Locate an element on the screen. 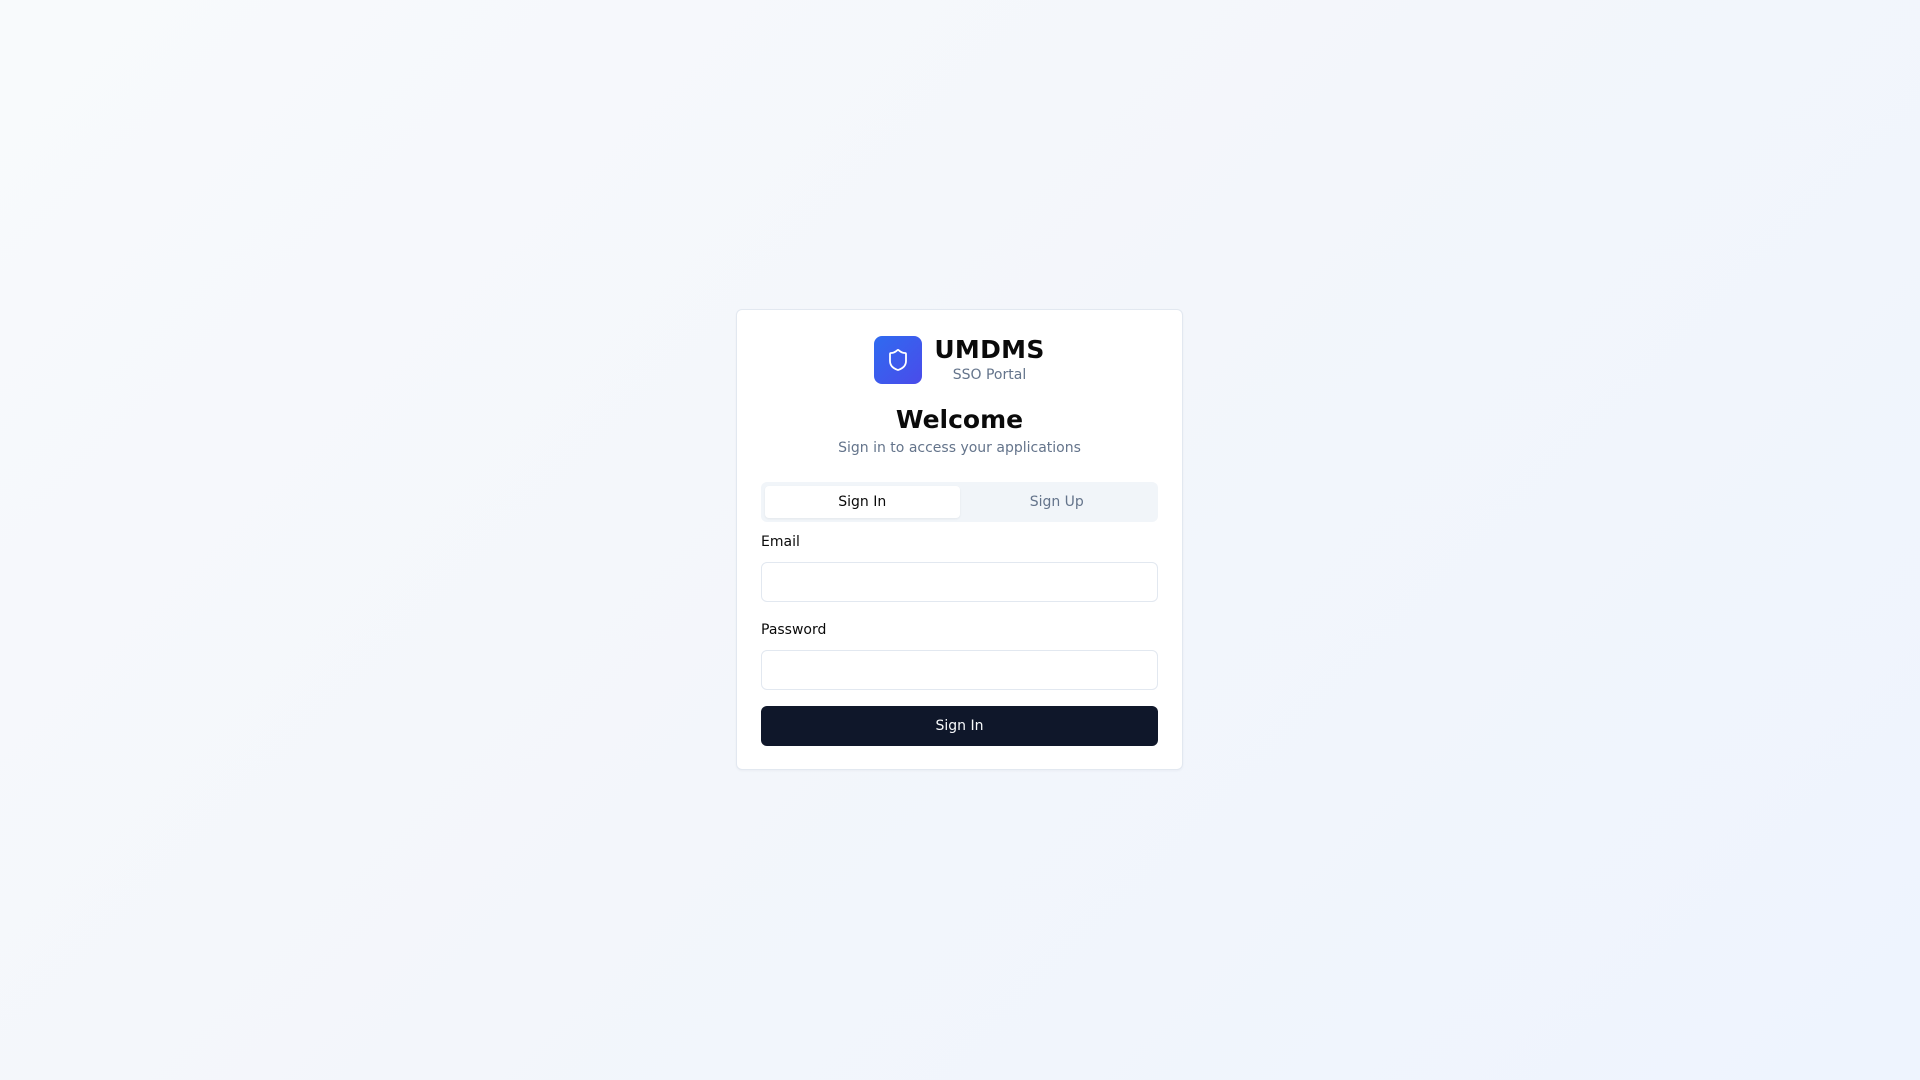 The image size is (1920, 1080). email-field is located at coordinates (959, 582).